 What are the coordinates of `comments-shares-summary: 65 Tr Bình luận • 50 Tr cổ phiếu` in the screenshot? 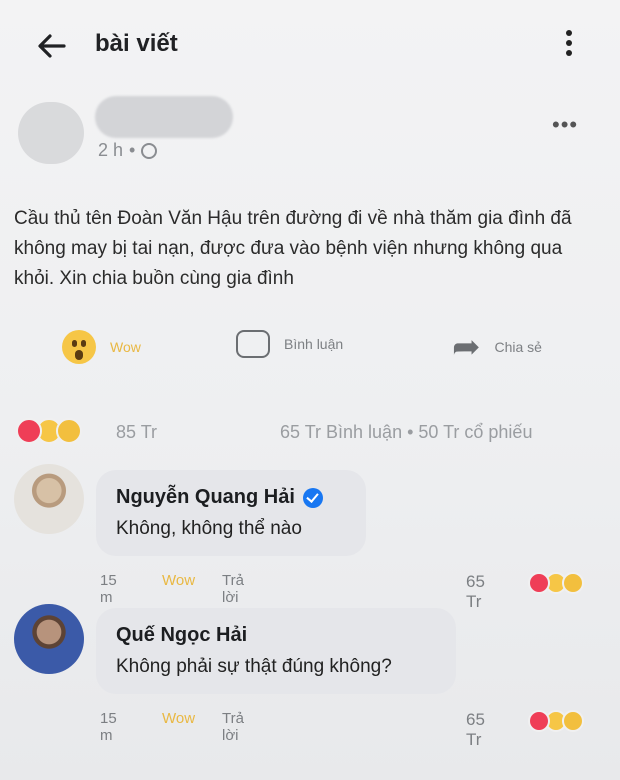 It's located at (406, 432).